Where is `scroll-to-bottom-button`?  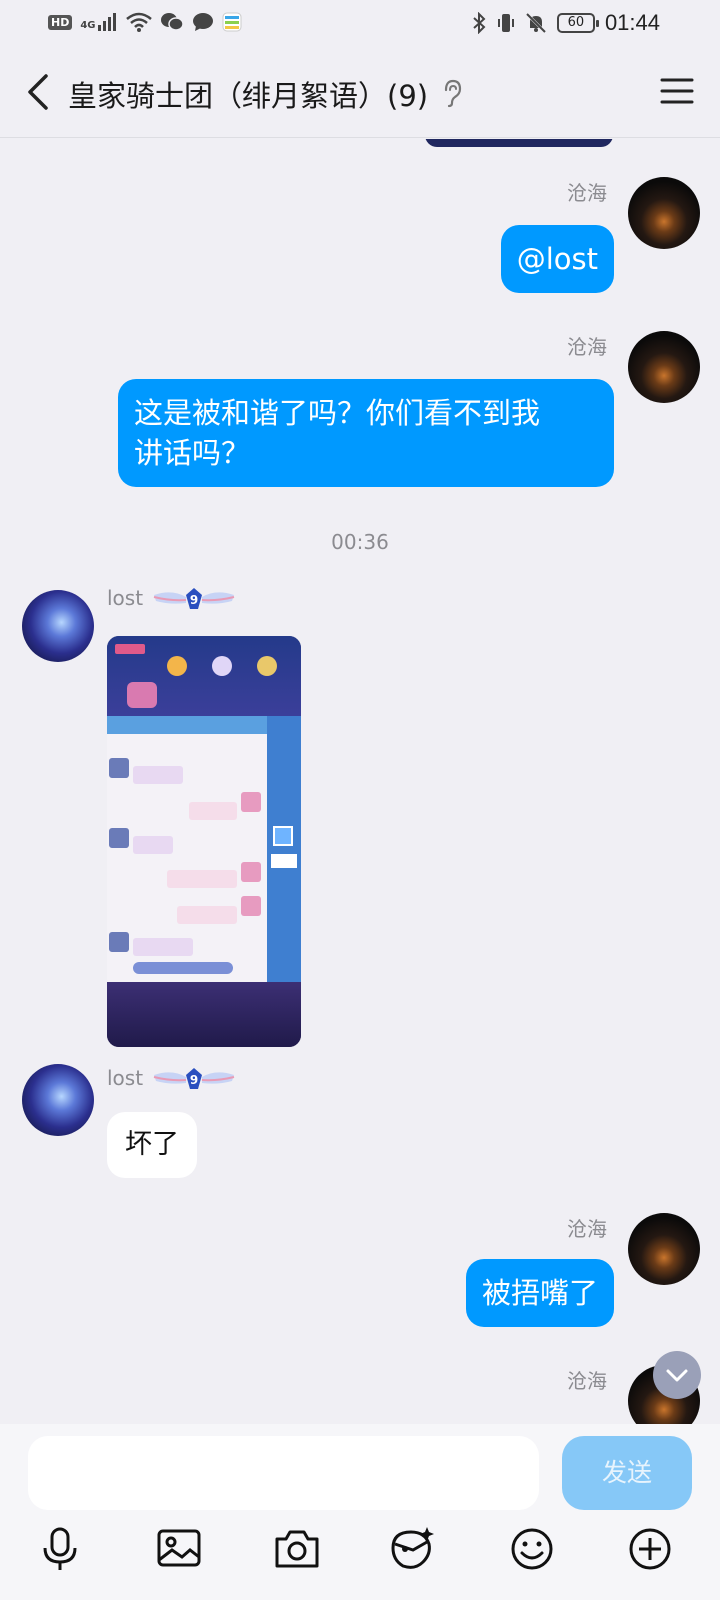 scroll-to-bottom-button is located at coordinates (677, 1375).